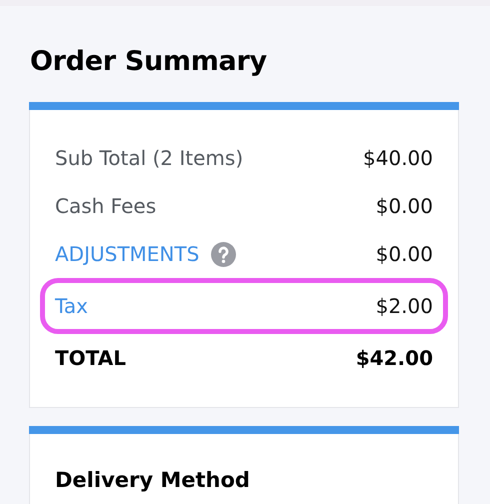  Describe the element at coordinates (71, 306) in the screenshot. I see `summary-link: Tax` at that location.